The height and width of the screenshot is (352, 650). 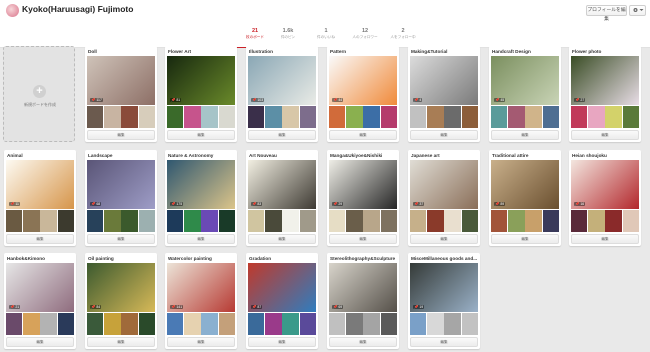 What do you see at coordinates (282, 287) in the screenshot?
I see `board-cover-image: 📌 87` at bounding box center [282, 287].